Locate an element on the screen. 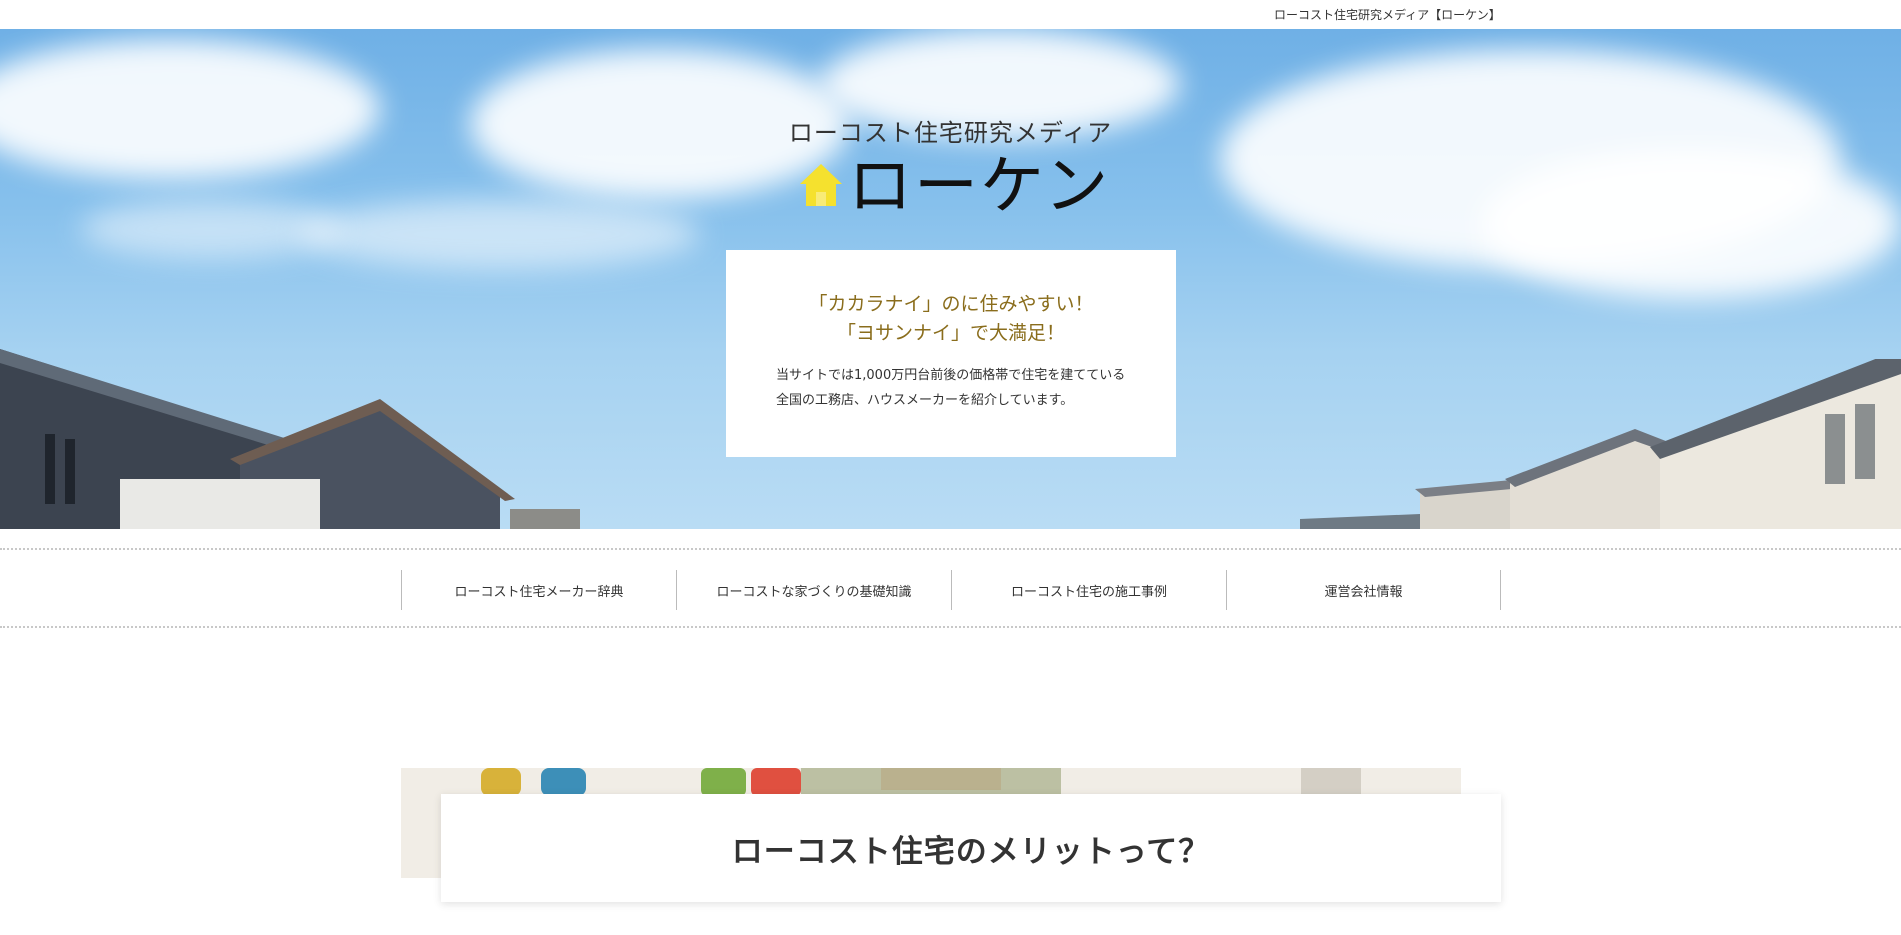 This screenshot has width=1901, height=935. nav-item-maker-dictionary: ローコスト住宅メーカー辞典 is located at coordinates (538, 590).